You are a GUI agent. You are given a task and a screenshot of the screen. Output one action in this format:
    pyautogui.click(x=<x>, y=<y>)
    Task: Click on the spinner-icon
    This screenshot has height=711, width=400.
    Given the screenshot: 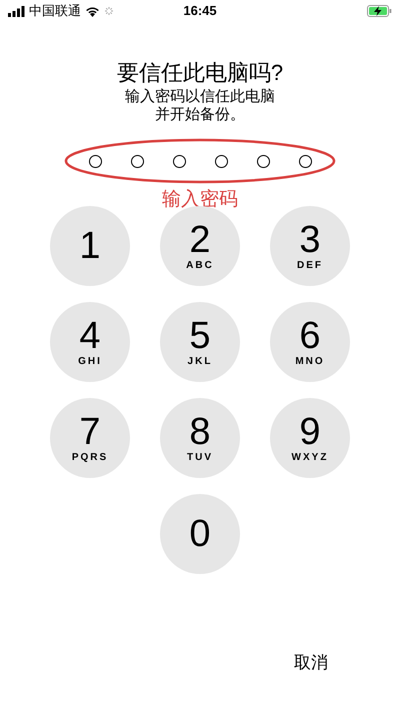 What is the action you would take?
    pyautogui.click(x=109, y=11)
    